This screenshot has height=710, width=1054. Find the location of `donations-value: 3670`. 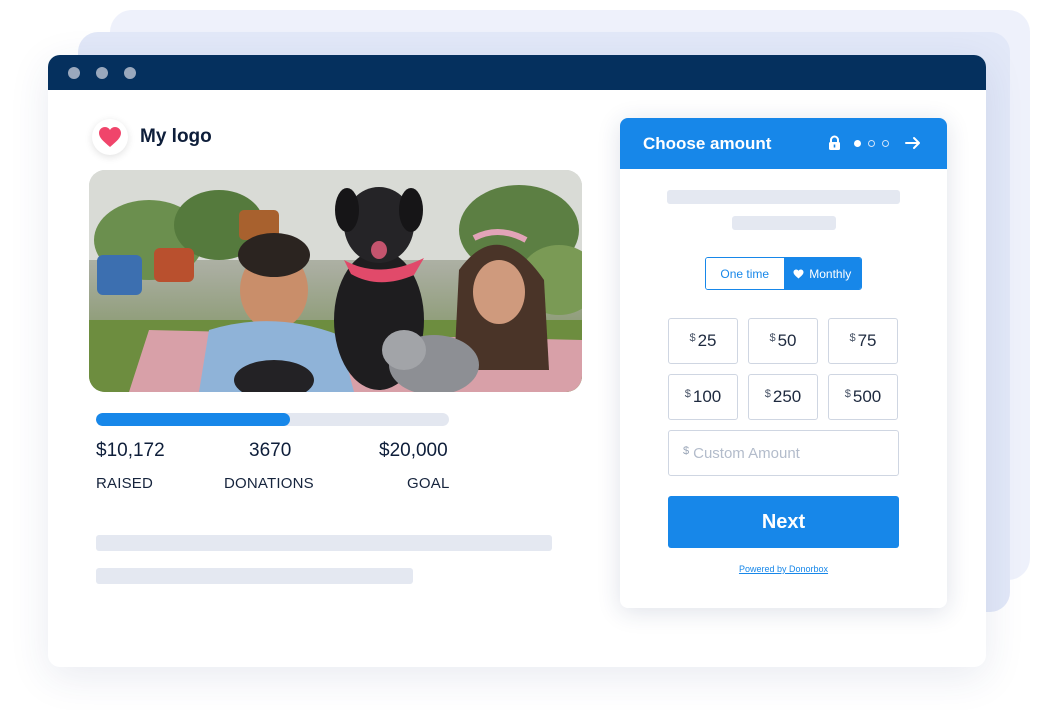

donations-value: 3670 is located at coordinates (270, 450).